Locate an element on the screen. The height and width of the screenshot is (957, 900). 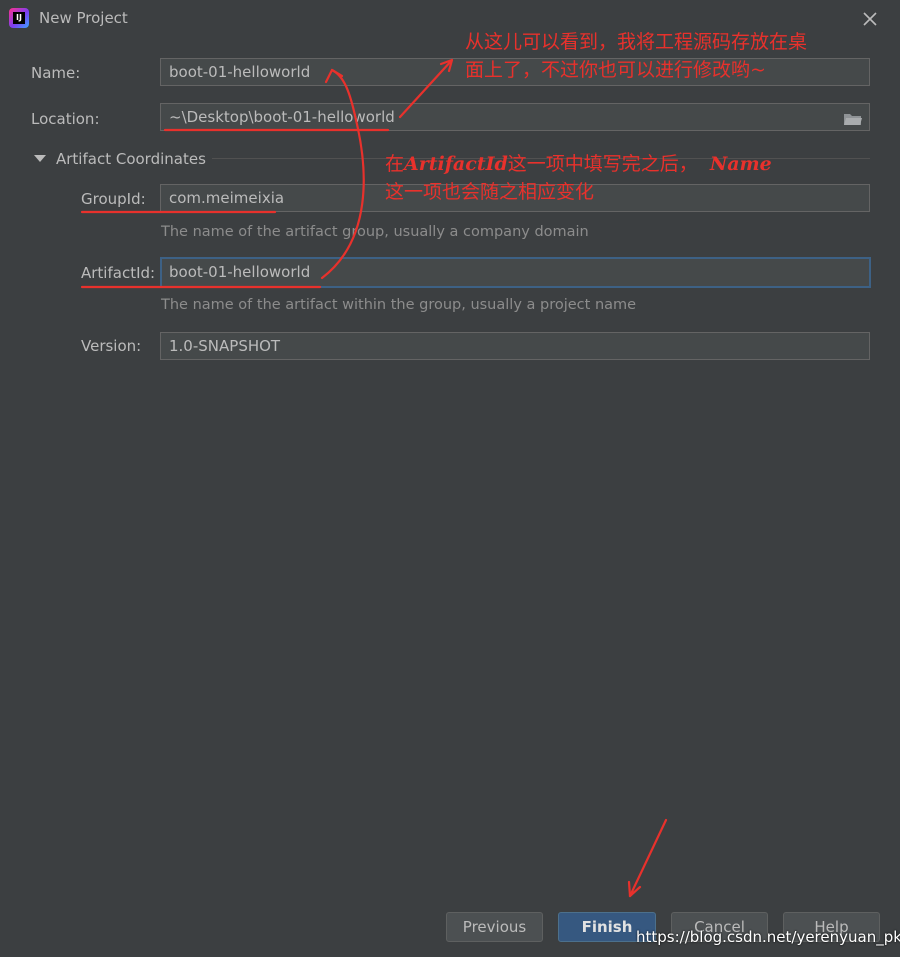
annotation-artifactid-line2: 这一项也会随之相应变化 is located at coordinates (490, 192).